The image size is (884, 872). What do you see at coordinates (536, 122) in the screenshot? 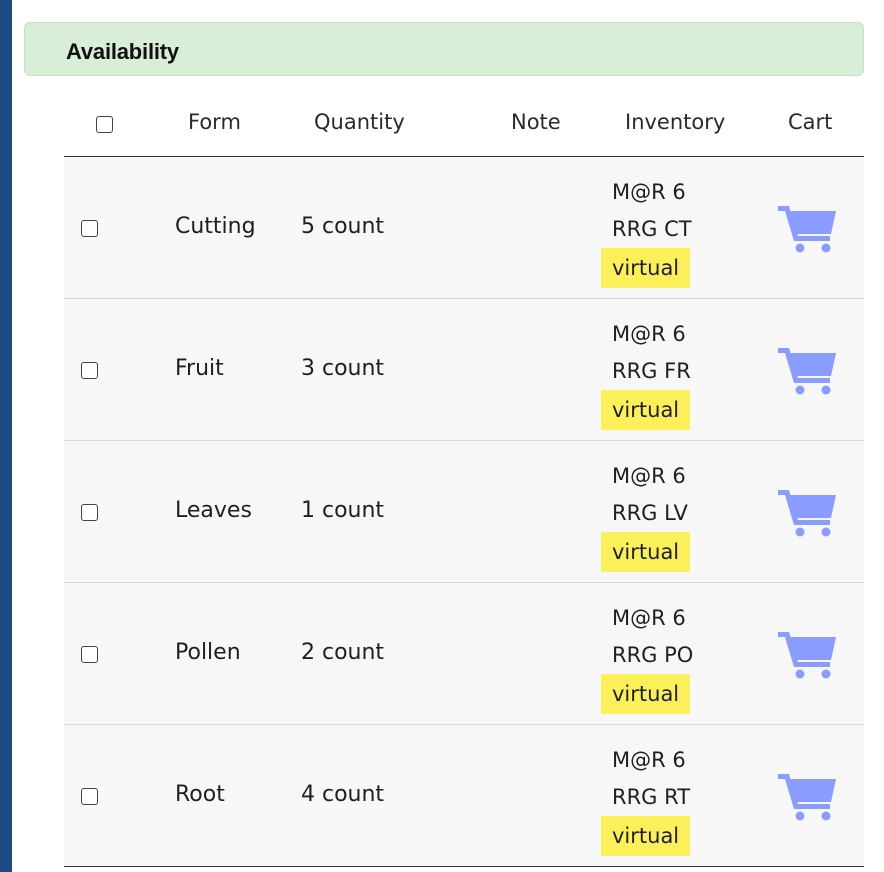
I see `column-header-note: Note` at bounding box center [536, 122].